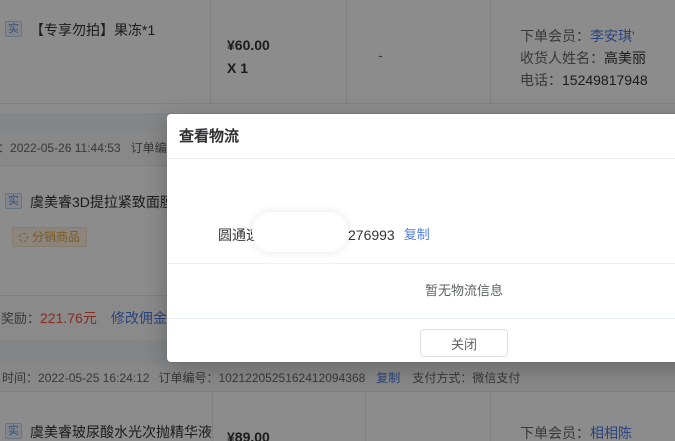 This screenshot has height=441, width=675. I want to click on privacy-blur-patch, so click(300, 232).